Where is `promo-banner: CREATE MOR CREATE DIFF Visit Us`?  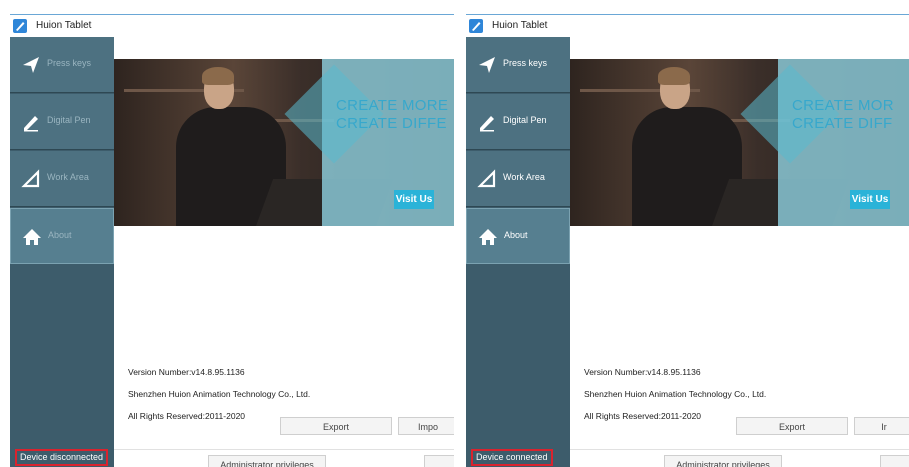 promo-banner: CREATE MOR CREATE DIFF Visit Us is located at coordinates (739, 142).